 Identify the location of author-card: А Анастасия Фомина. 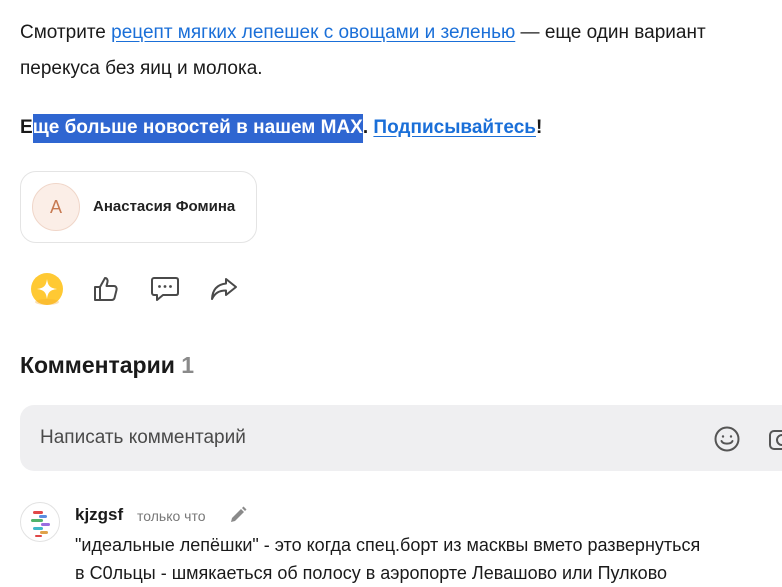
(138, 207).